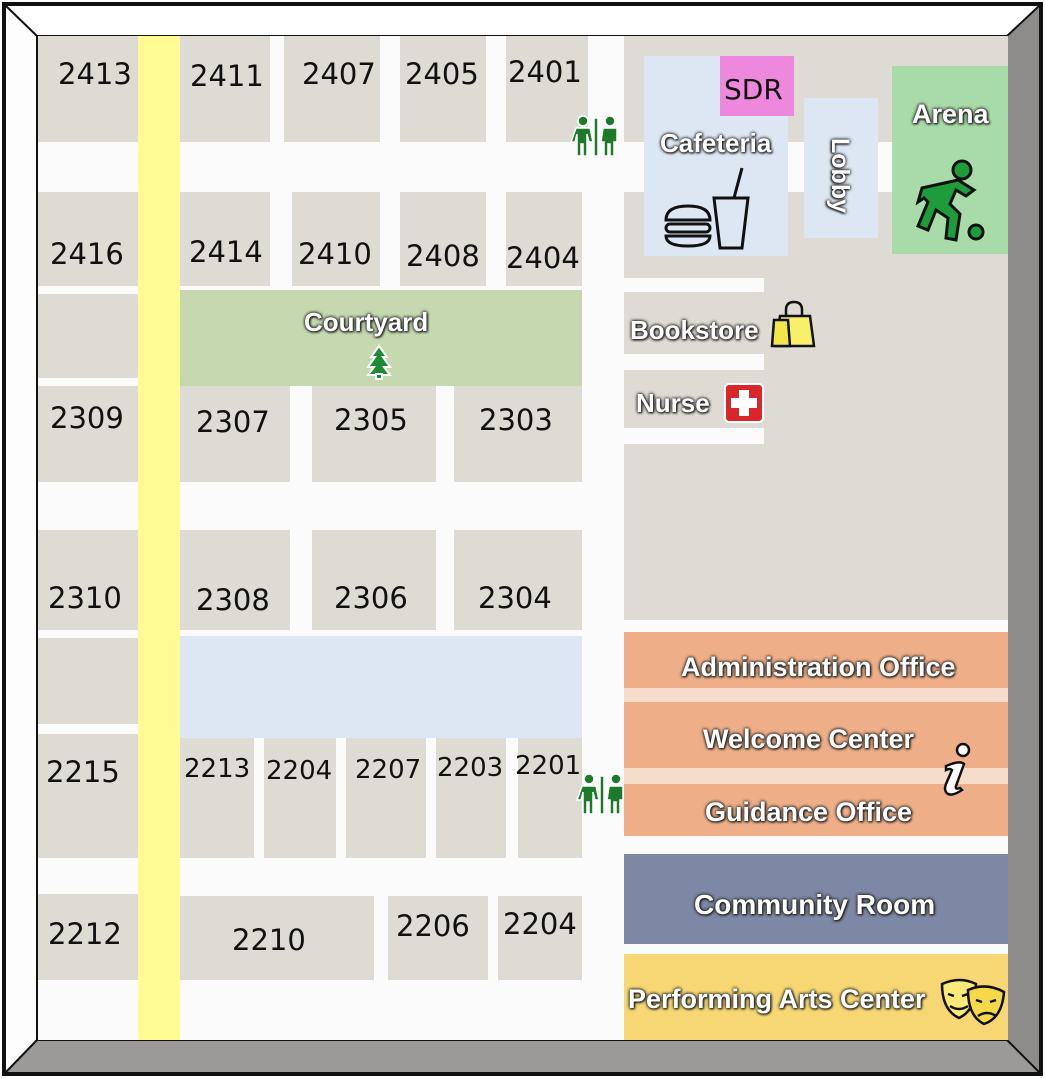  I want to click on soccer-player-icon, so click(950, 200).